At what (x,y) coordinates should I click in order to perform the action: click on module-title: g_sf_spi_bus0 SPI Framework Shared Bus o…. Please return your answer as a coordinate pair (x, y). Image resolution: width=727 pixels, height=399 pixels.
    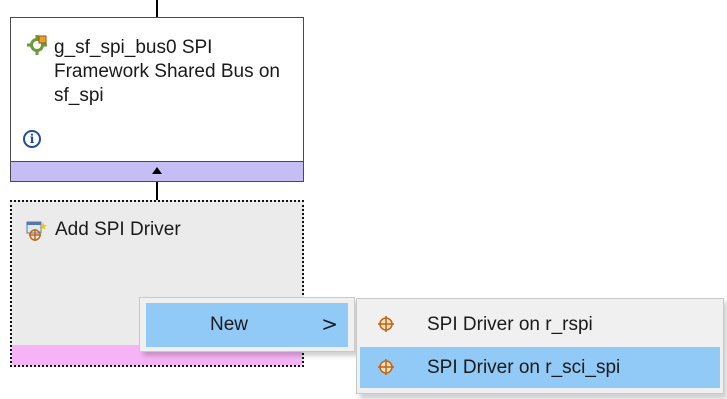
    Looking at the image, I should click on (167, 71).